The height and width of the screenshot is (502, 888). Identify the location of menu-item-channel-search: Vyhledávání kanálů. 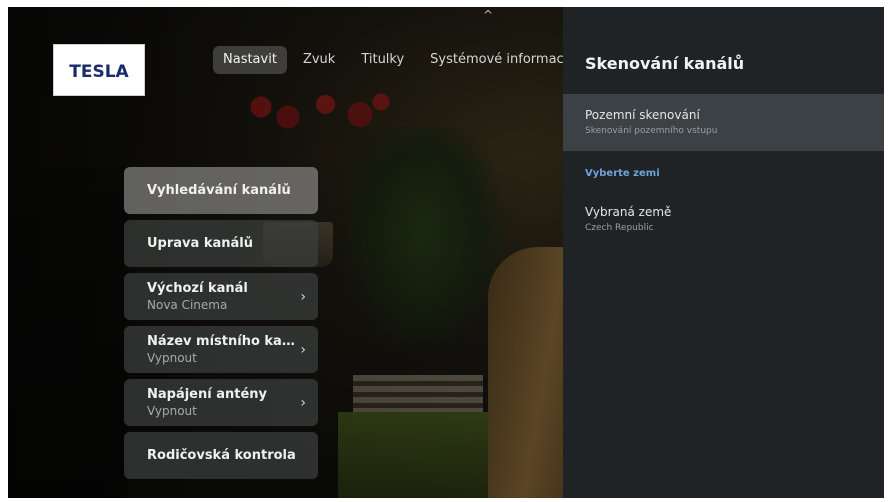
(221, 190).